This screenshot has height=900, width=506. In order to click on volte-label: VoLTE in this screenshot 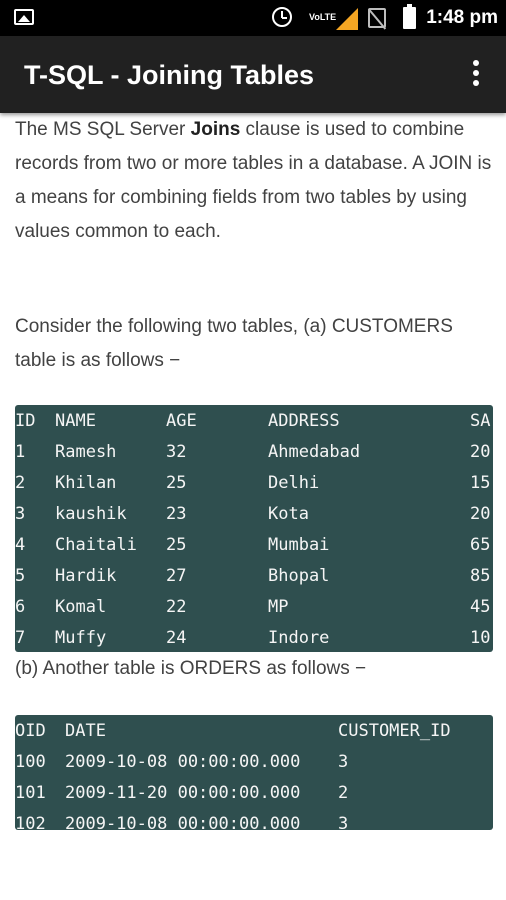, I will do `click(323, 17)`.